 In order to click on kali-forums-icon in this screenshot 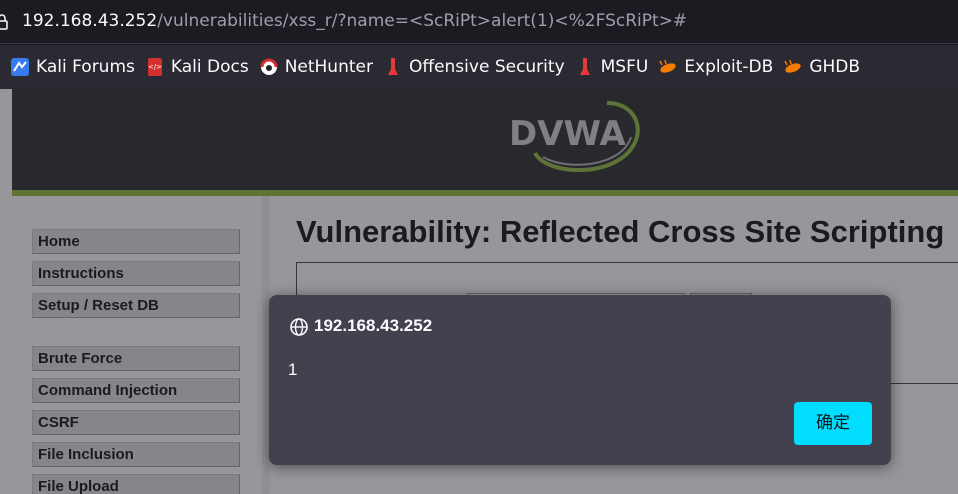, I will do `click(20, 67)`.